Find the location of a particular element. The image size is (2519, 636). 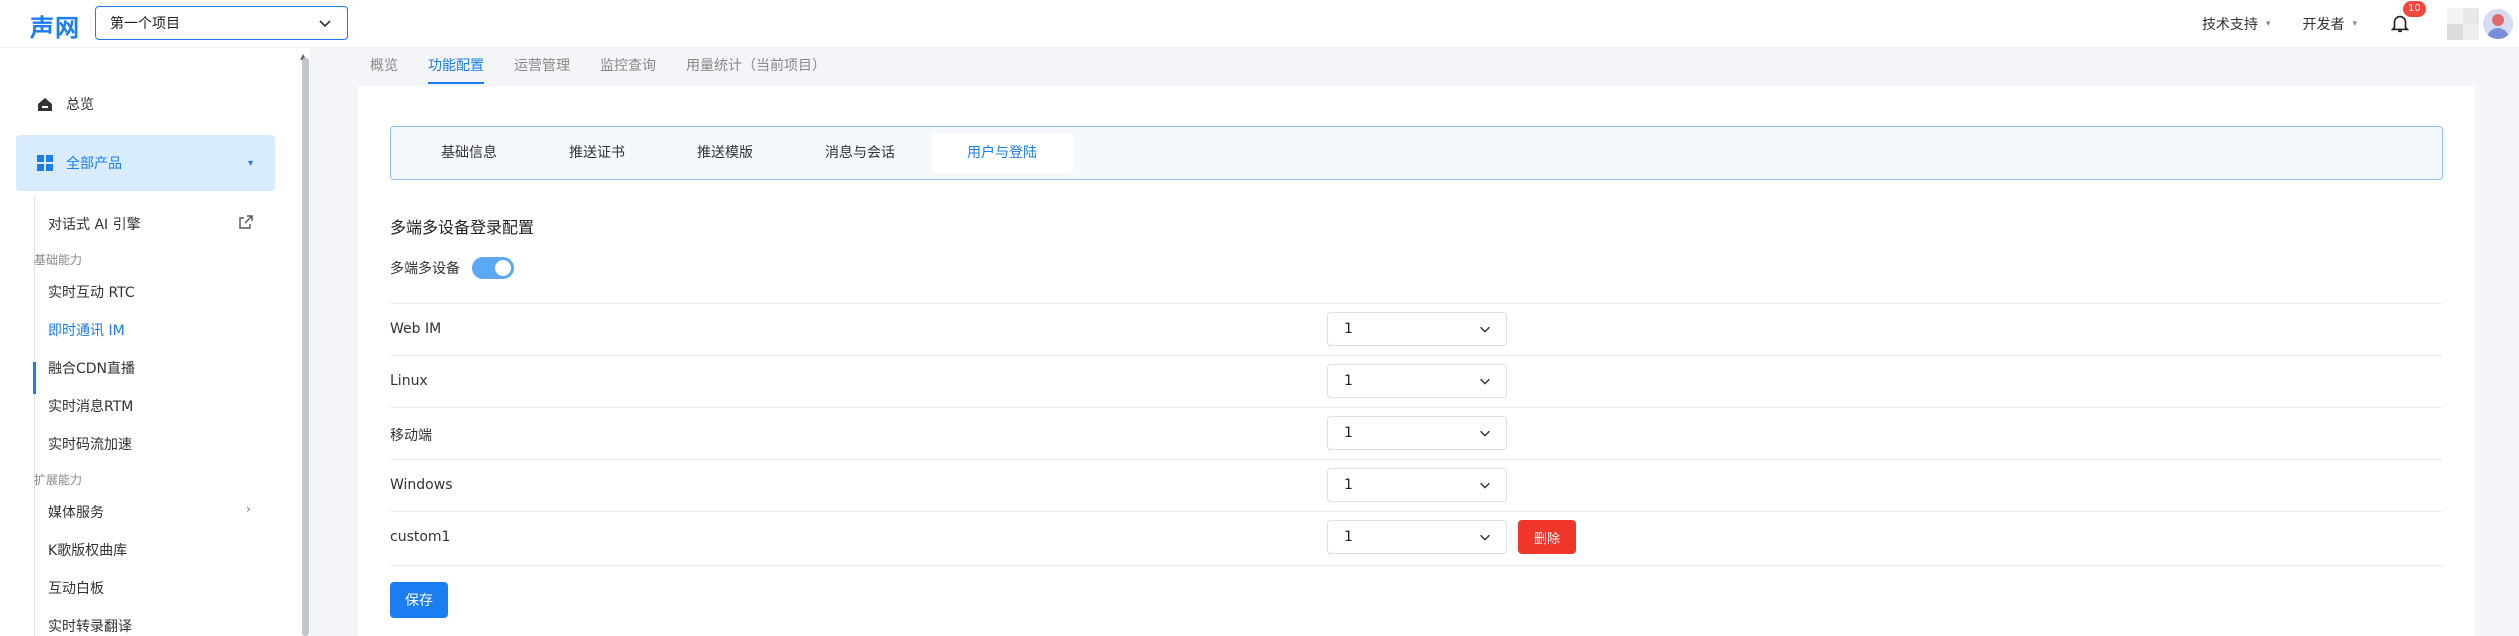

delete-button: 删除 is located at coordinates (1547, 537).